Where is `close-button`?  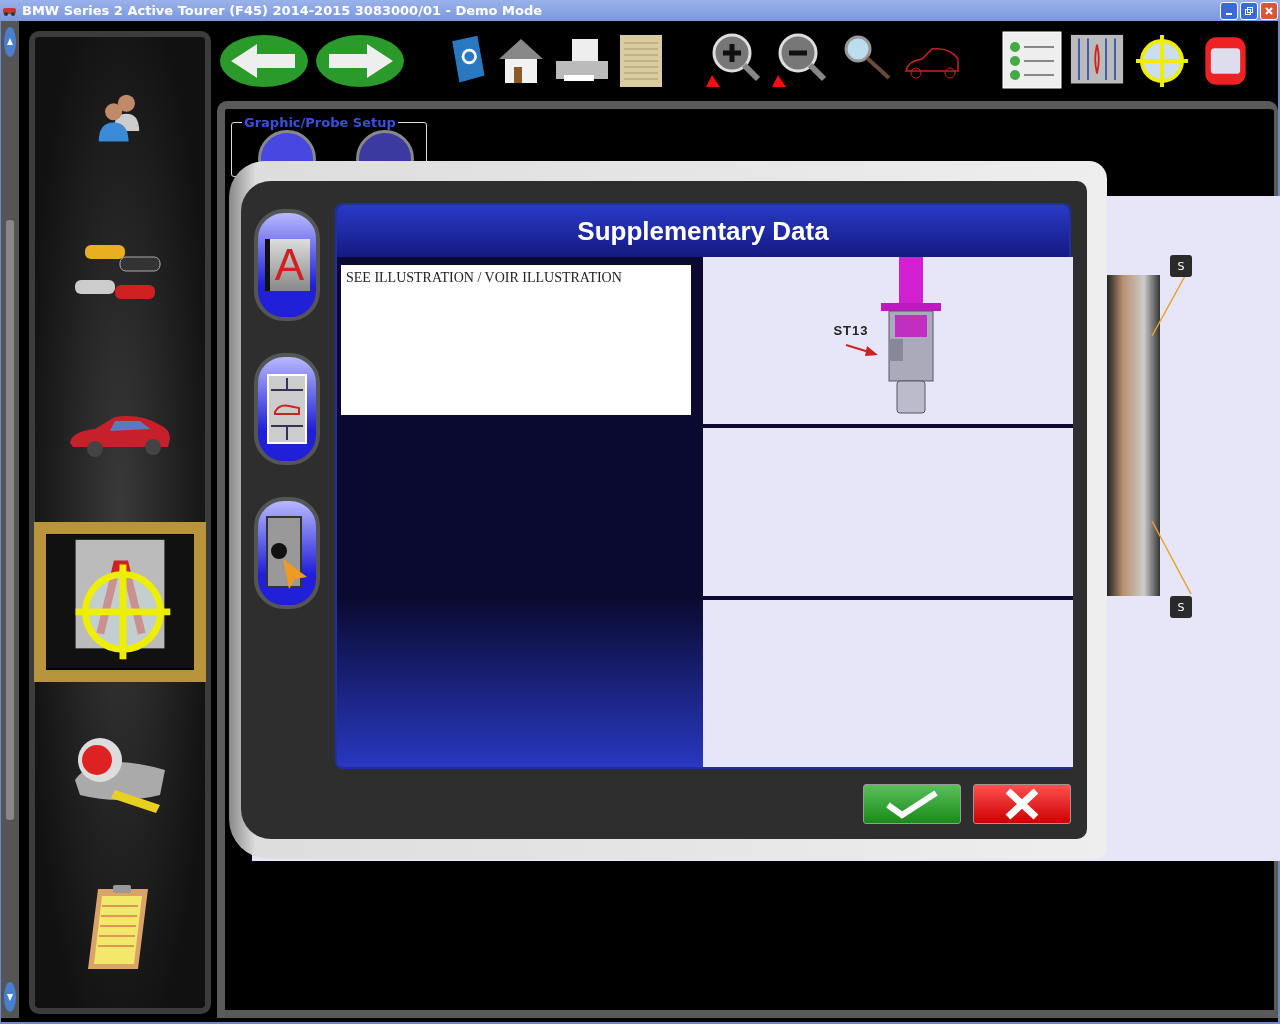
close-button is located at coordinates (1269, 10).